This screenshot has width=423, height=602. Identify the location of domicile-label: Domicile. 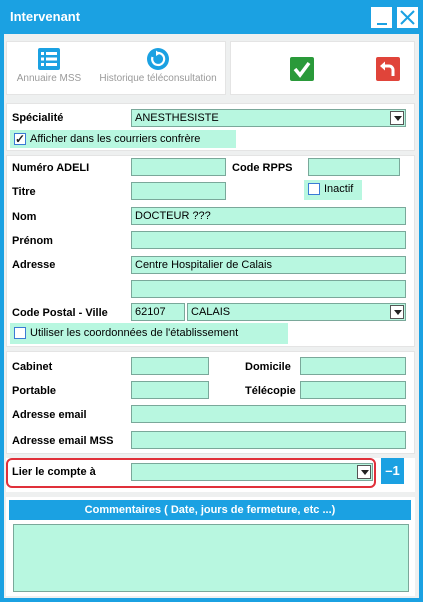
(268, 367).